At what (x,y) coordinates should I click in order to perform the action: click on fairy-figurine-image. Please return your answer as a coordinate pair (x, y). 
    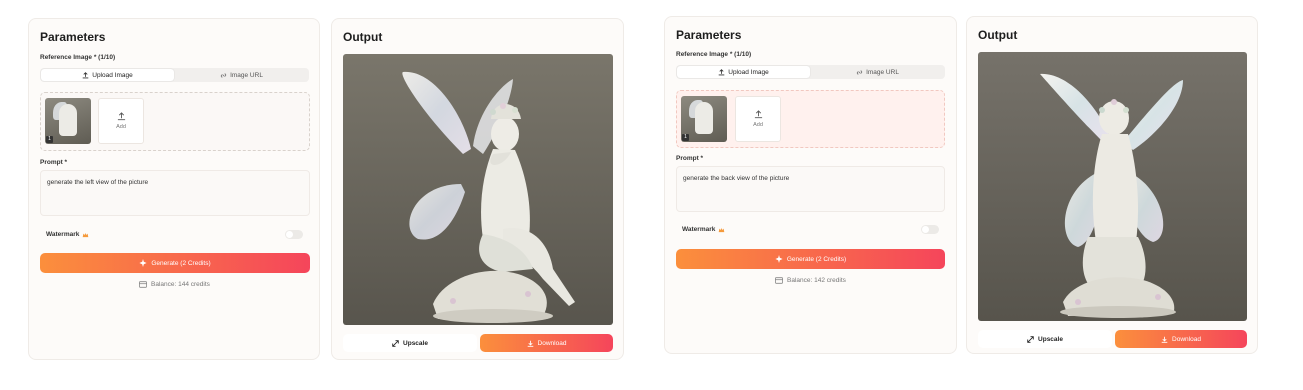
    Looking at the image, I should click on (478, 189).